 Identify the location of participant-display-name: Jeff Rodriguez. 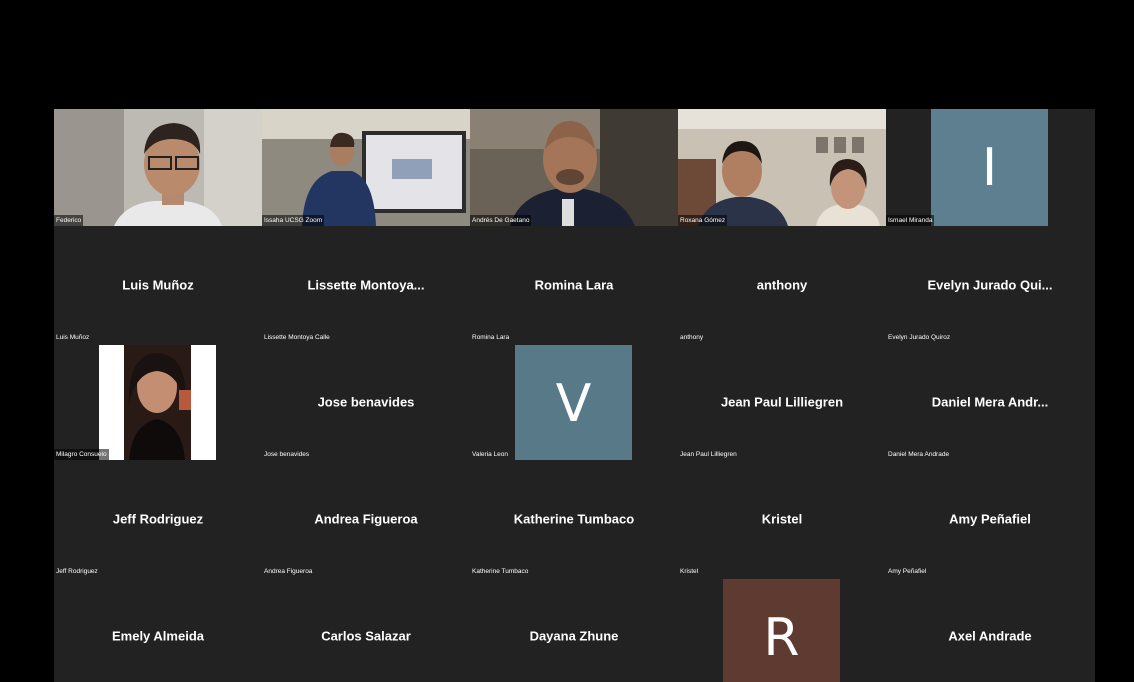
(158, 518).